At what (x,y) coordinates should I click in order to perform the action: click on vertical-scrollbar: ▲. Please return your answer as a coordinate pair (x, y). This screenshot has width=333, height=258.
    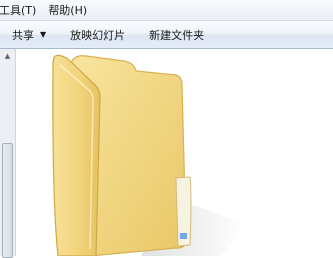
    Looking at the image, I should click on (8, 153).